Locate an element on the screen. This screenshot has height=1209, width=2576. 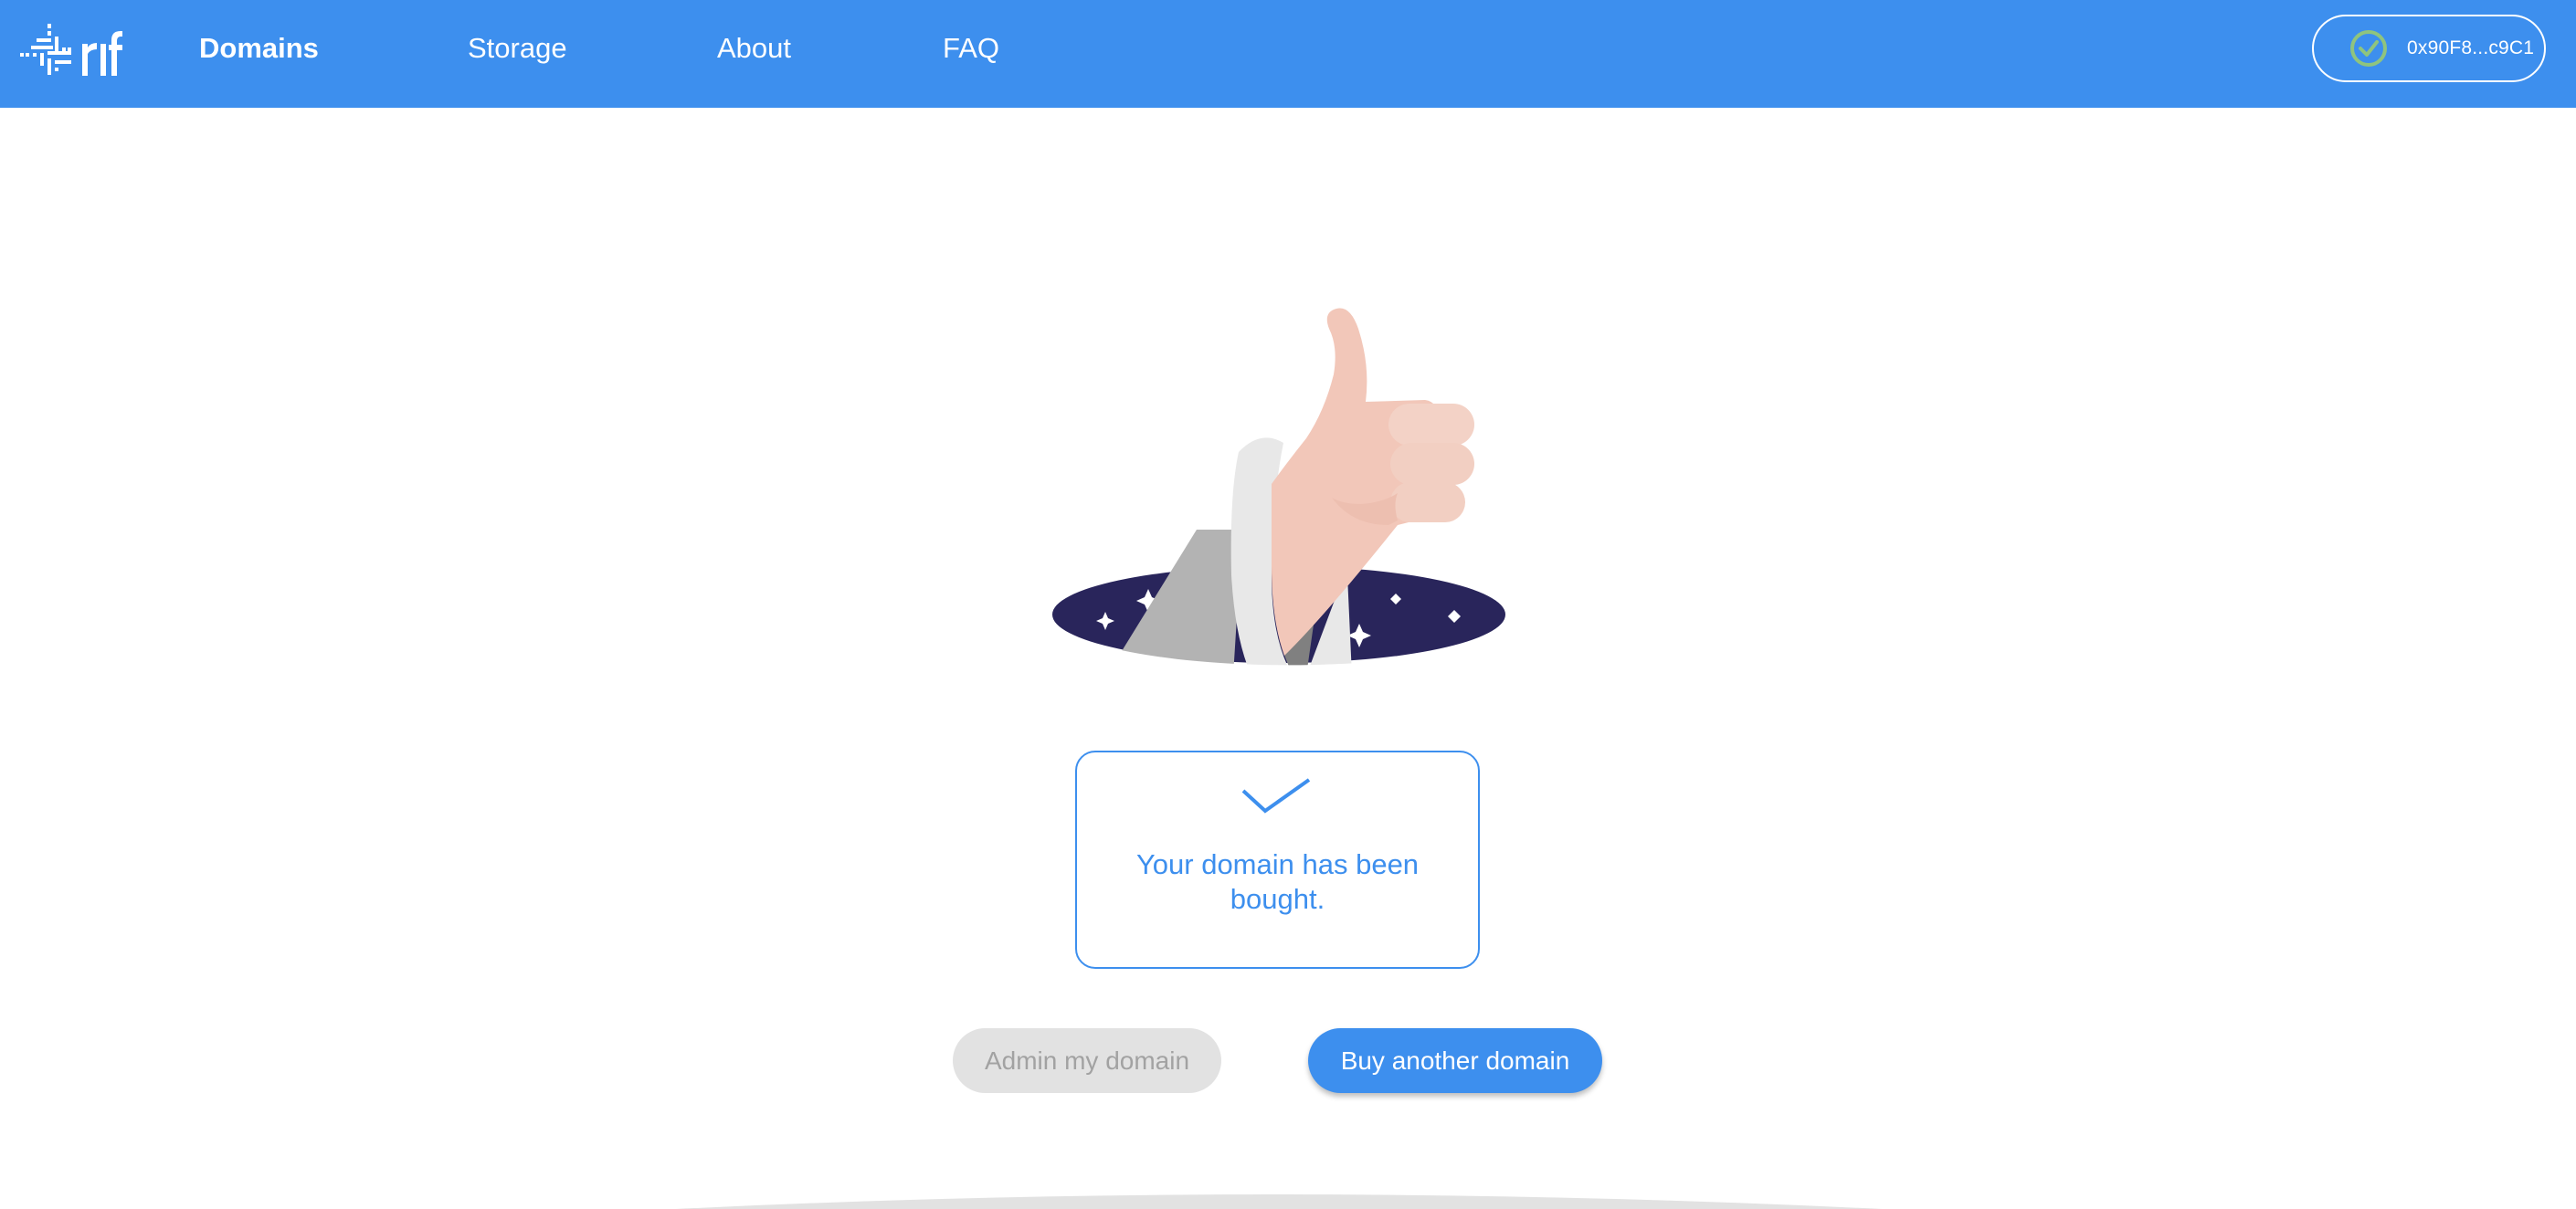
footer-arc-decoration is located at coordinates (1279, 1201).